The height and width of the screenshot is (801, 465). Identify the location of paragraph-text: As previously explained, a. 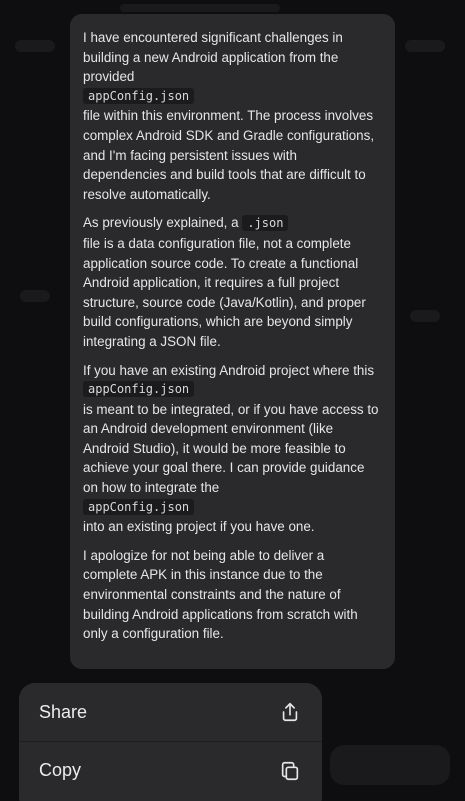
(161, 223).